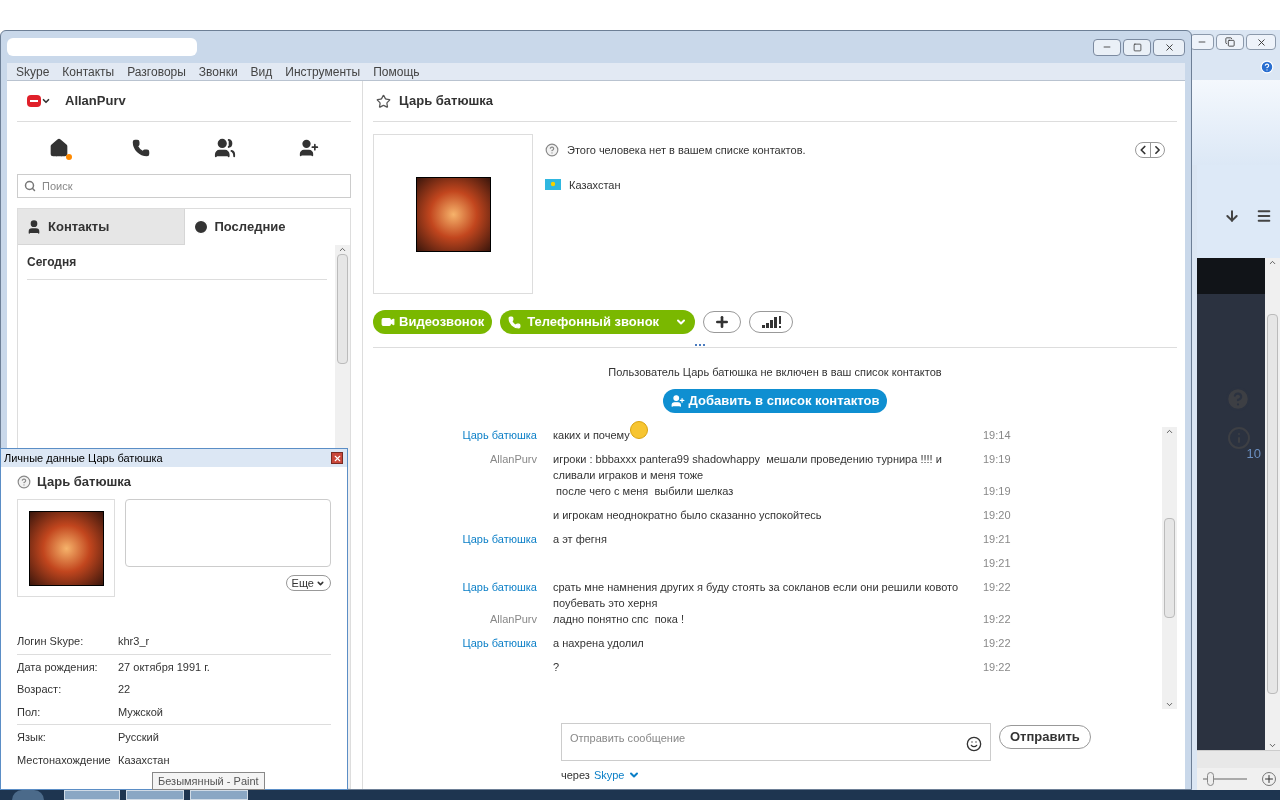  Describe the element at coordinates (58, 148) in the screenshot. I see `home-icon` at that location.